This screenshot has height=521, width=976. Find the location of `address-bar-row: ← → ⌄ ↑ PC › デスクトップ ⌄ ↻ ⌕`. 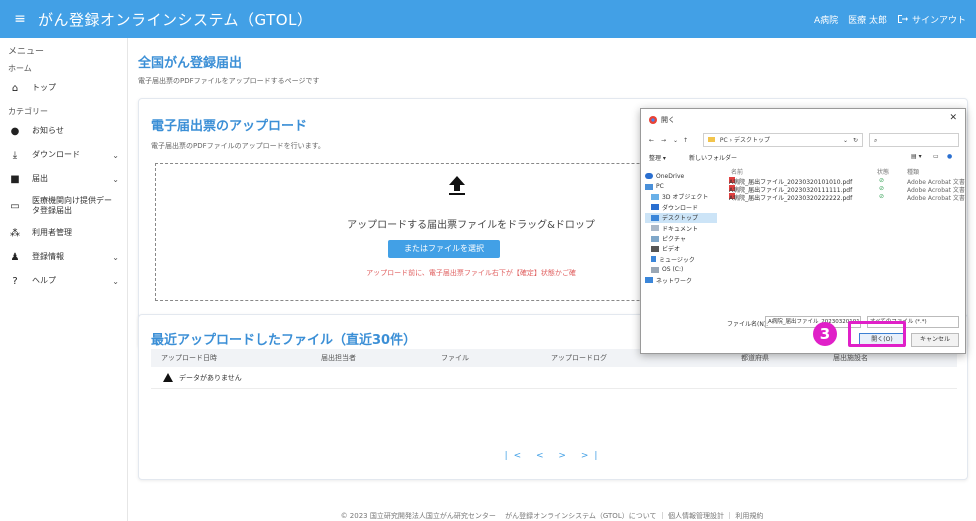

address-bar-row: ← → ⌄ ↑ PC › デスクトップ ⌄ ↻ ⌕ is located at coordinates (804, 140).